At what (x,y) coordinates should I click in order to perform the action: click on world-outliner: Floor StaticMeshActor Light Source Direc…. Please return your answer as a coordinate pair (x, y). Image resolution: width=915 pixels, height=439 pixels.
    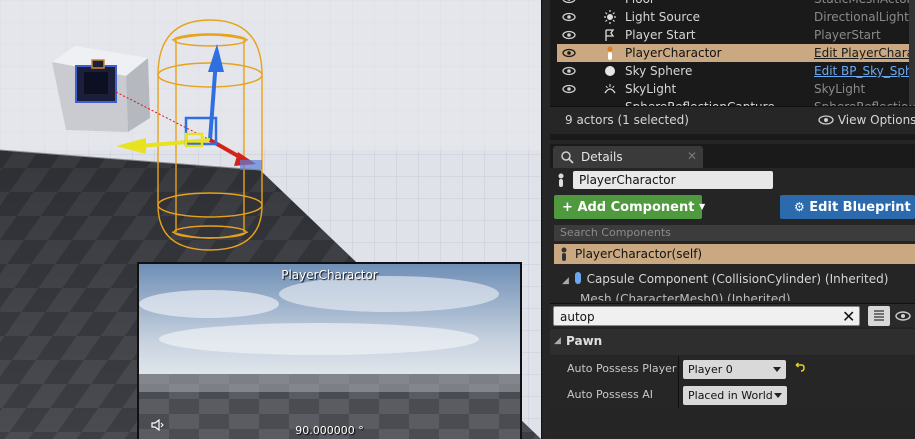
    Looking at the image, I should click on (732, 70).